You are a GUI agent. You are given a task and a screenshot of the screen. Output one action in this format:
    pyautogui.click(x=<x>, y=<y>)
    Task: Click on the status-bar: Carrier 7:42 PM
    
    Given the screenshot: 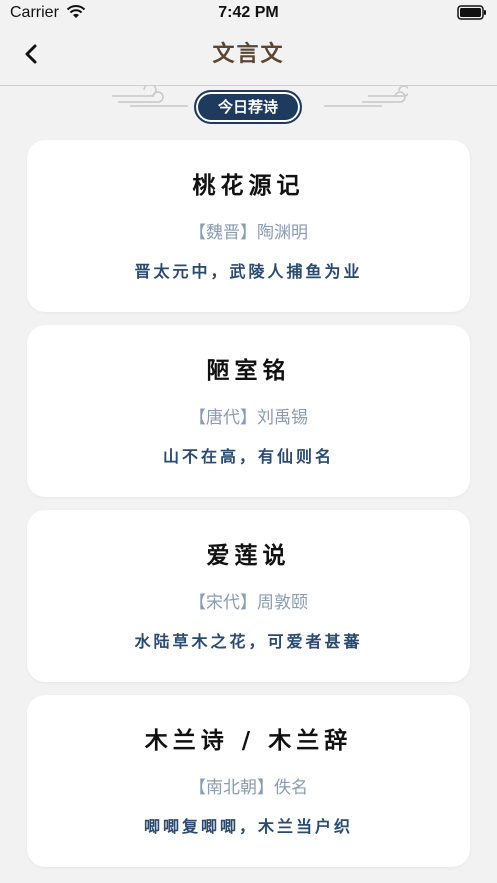 What is the action you would take?
    pyautogui.click(x=248, y=14)
    